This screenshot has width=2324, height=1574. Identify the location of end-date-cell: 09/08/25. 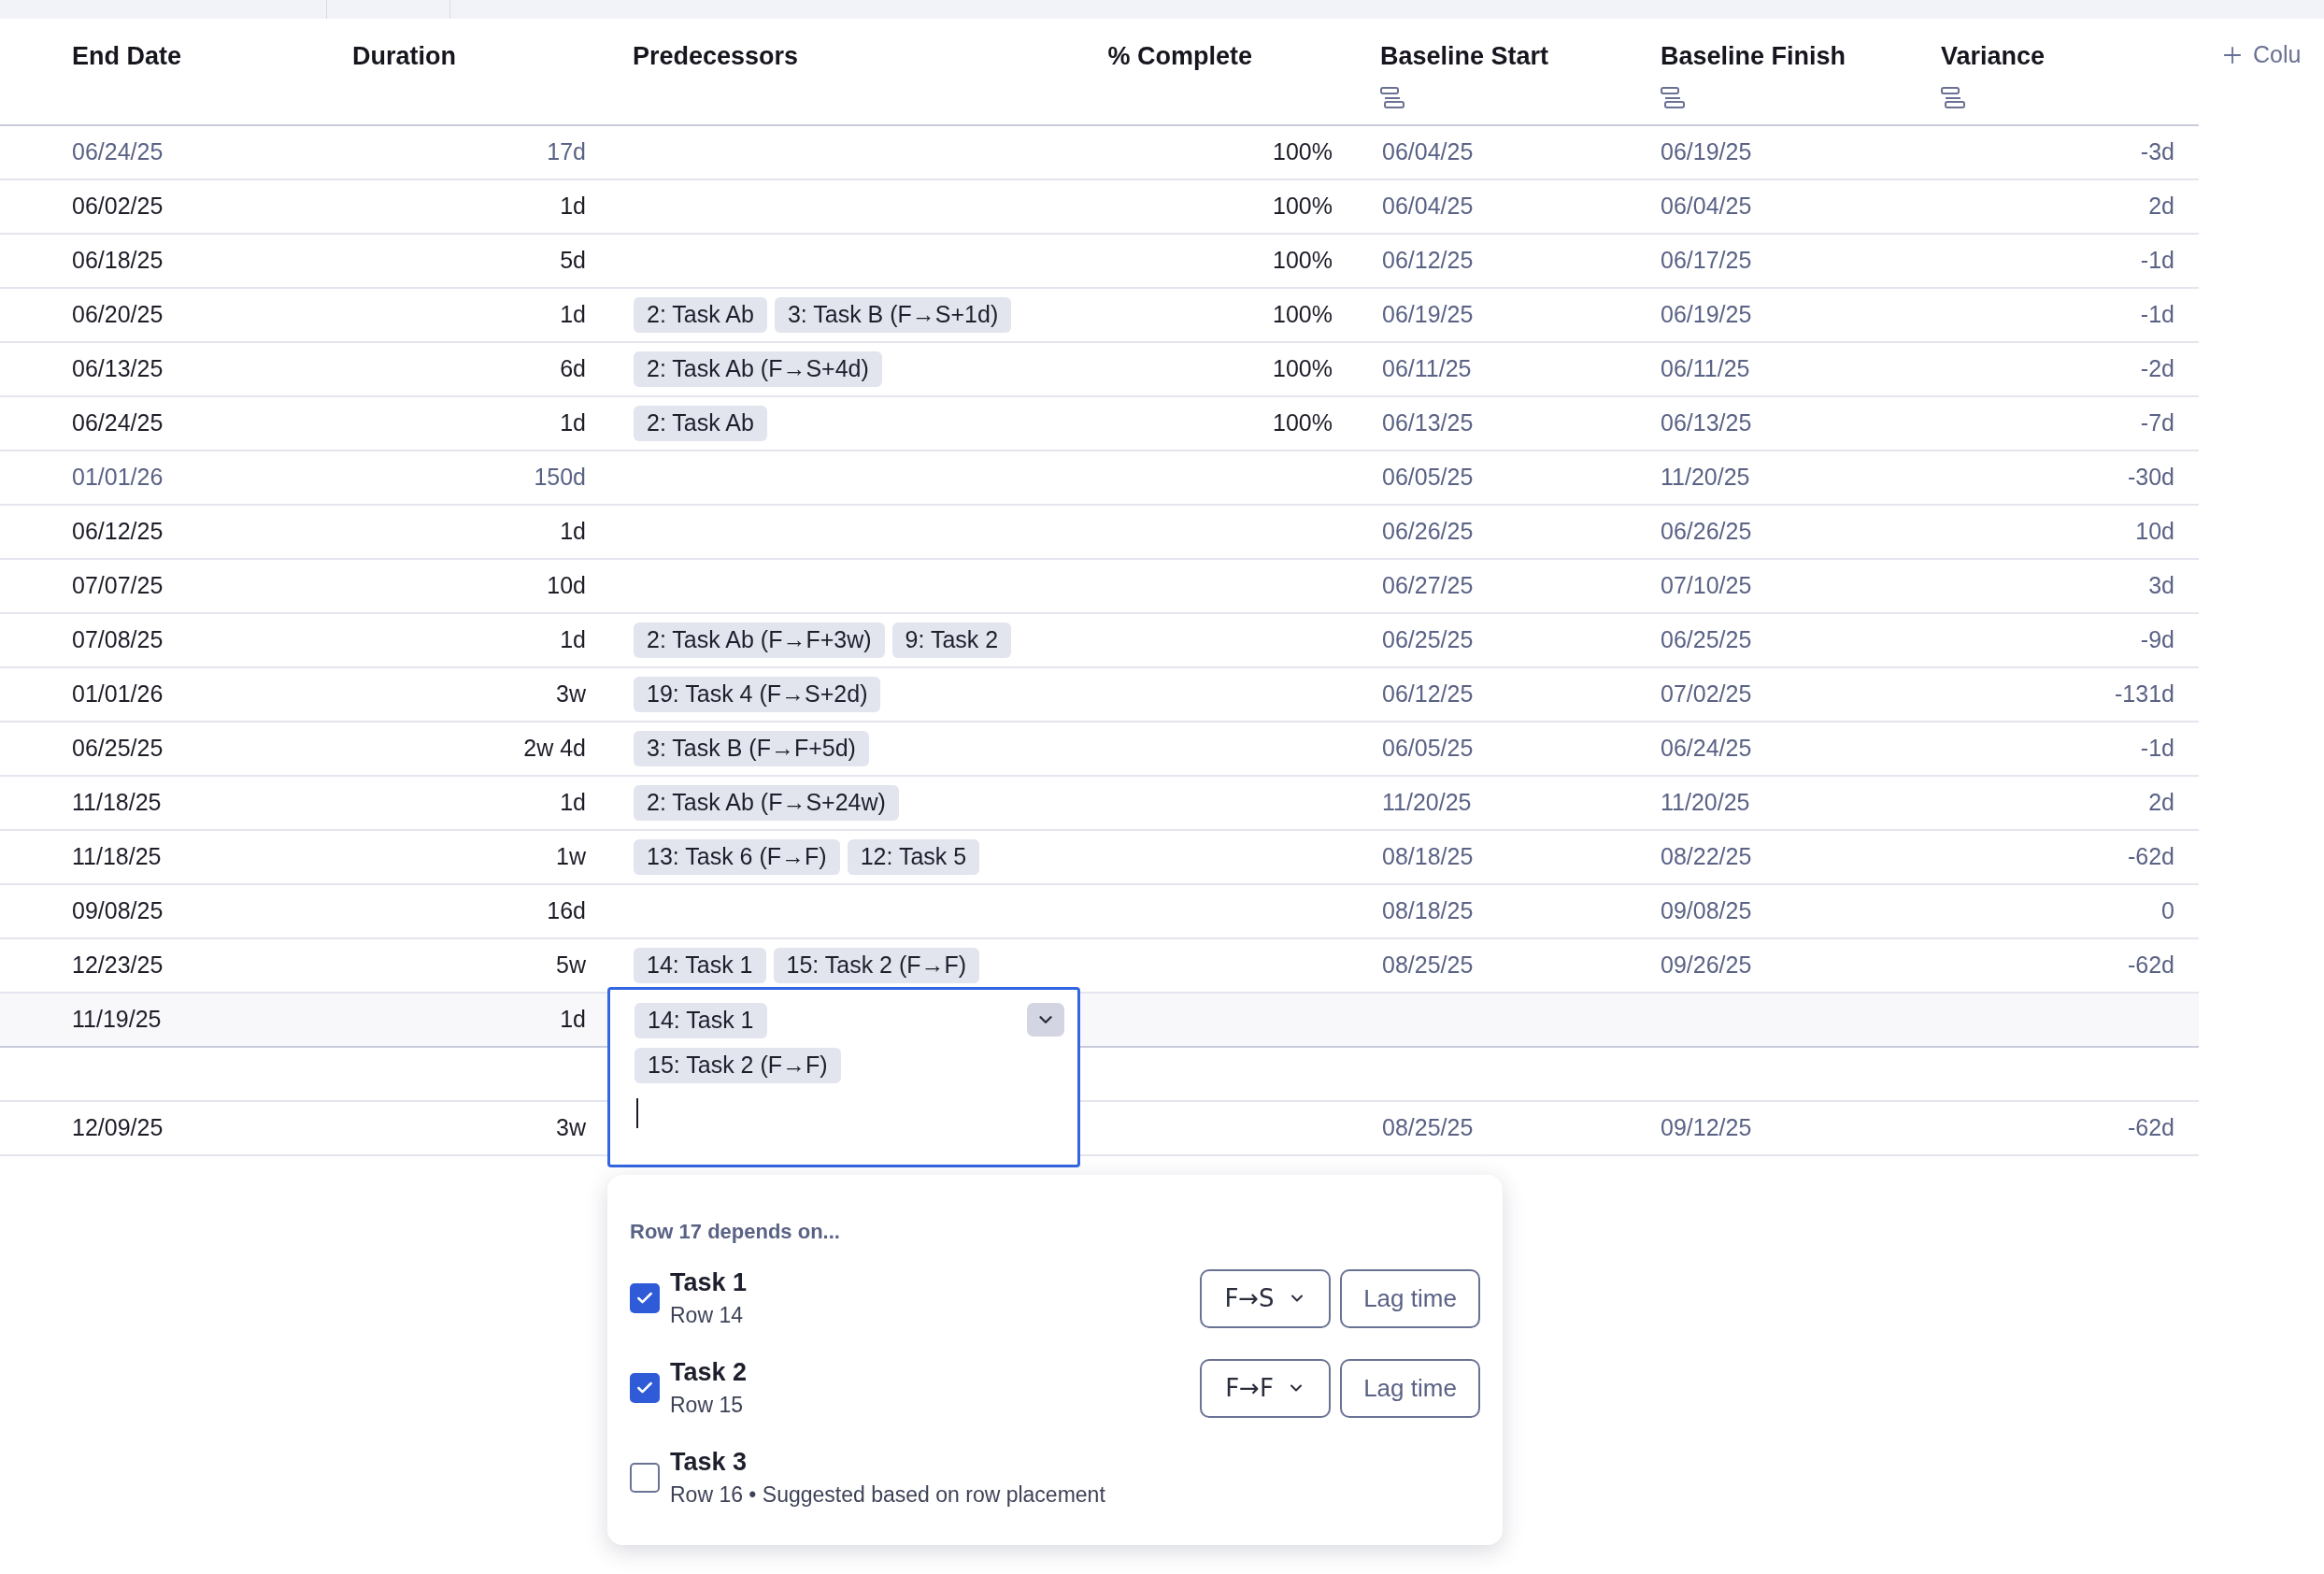
(118, 910).